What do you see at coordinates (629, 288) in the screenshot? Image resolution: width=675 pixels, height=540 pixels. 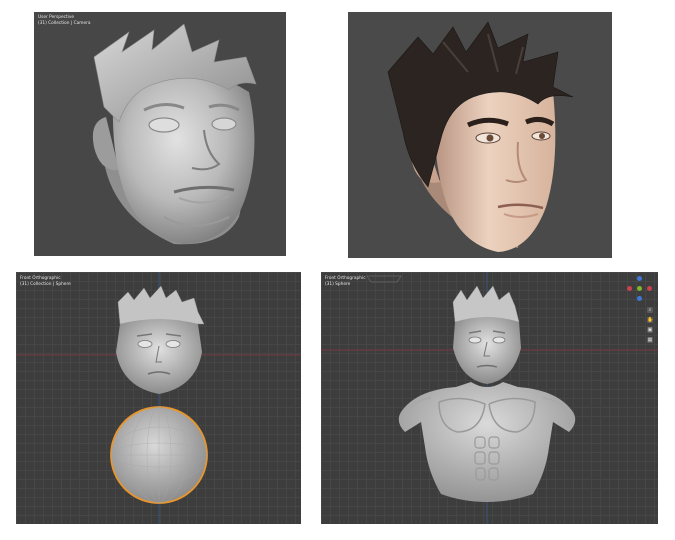 I see `axis-neg-x-dot` at bounding box center [629, 288].